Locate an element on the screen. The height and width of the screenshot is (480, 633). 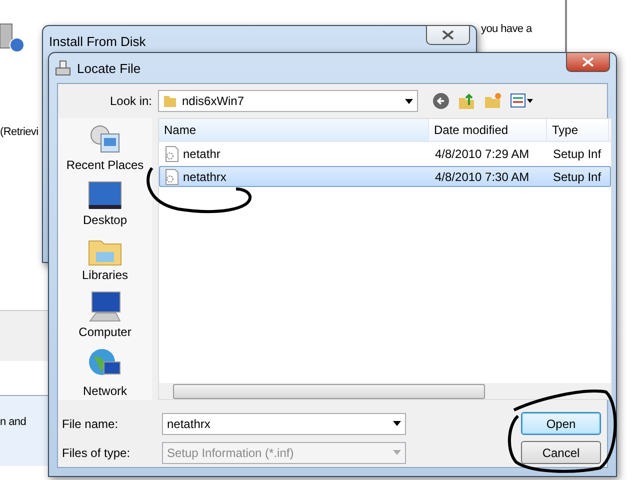
column-header: Name is located at coordinates (294, 130).